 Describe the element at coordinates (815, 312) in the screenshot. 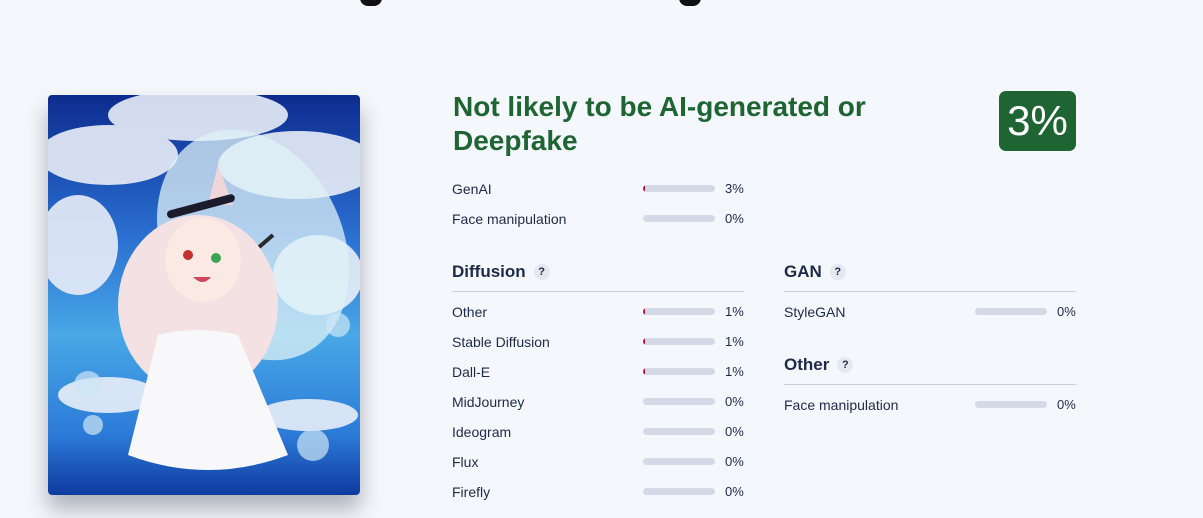

I see `model-label: StyleGAN` at that location.